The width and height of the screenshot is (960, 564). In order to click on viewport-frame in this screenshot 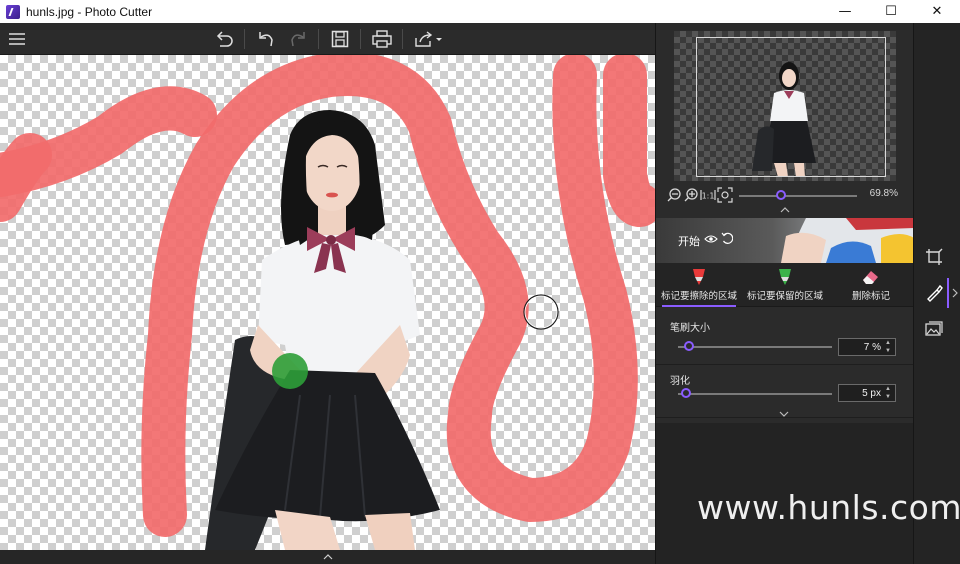, I will do `click(791, 107)`.